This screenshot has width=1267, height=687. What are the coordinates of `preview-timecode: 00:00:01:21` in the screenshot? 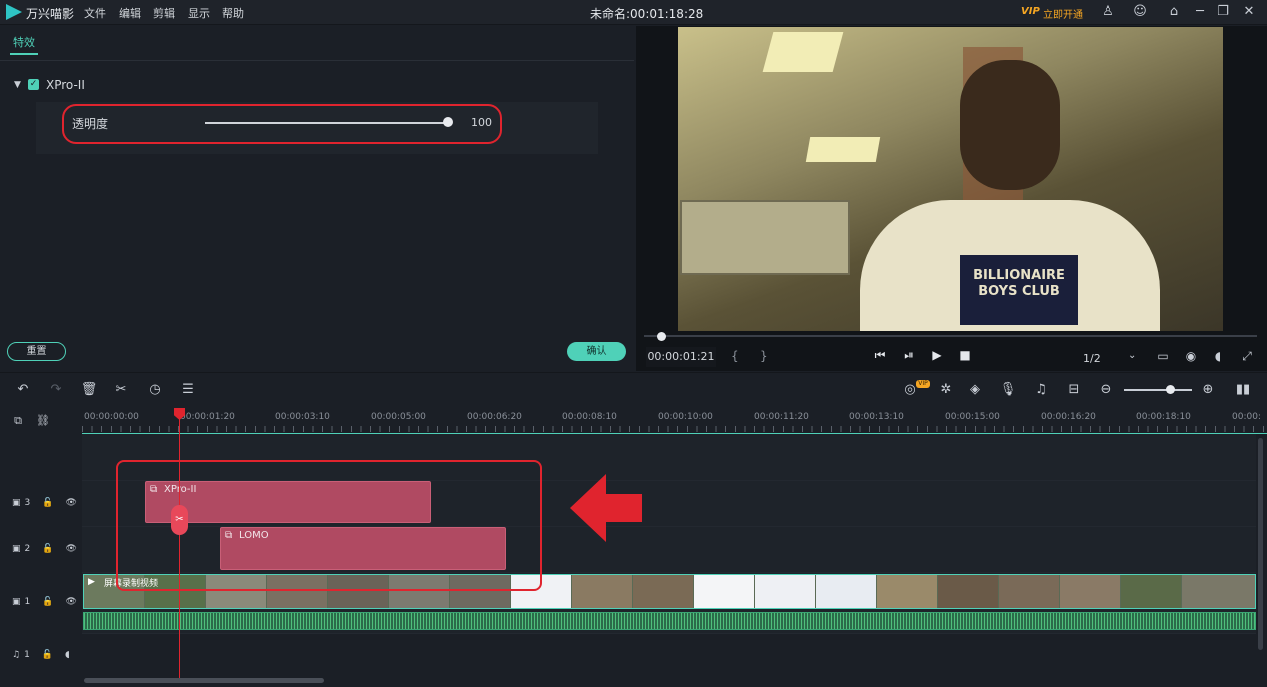 It's located at (681, 357).